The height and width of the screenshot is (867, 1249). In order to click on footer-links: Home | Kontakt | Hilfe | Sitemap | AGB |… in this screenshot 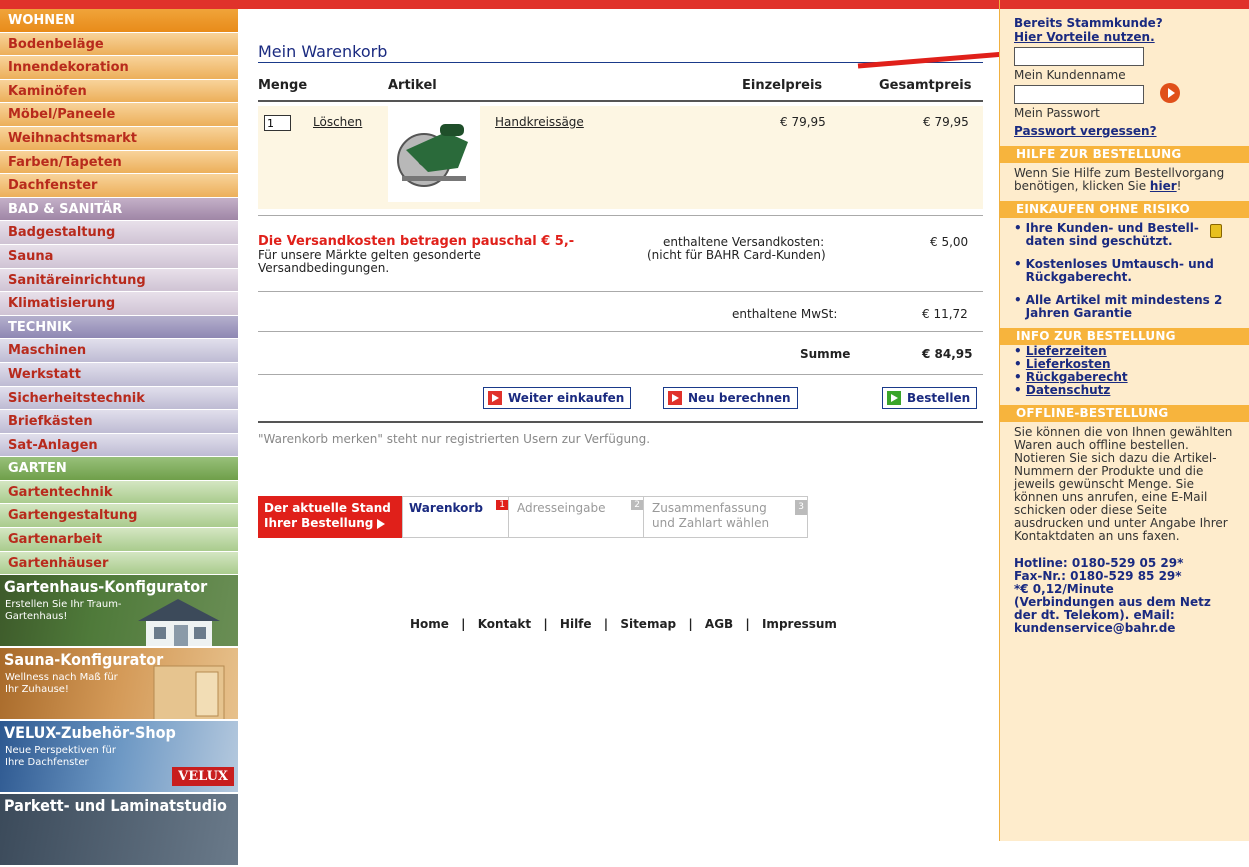, I will do `click(623, 624)`.